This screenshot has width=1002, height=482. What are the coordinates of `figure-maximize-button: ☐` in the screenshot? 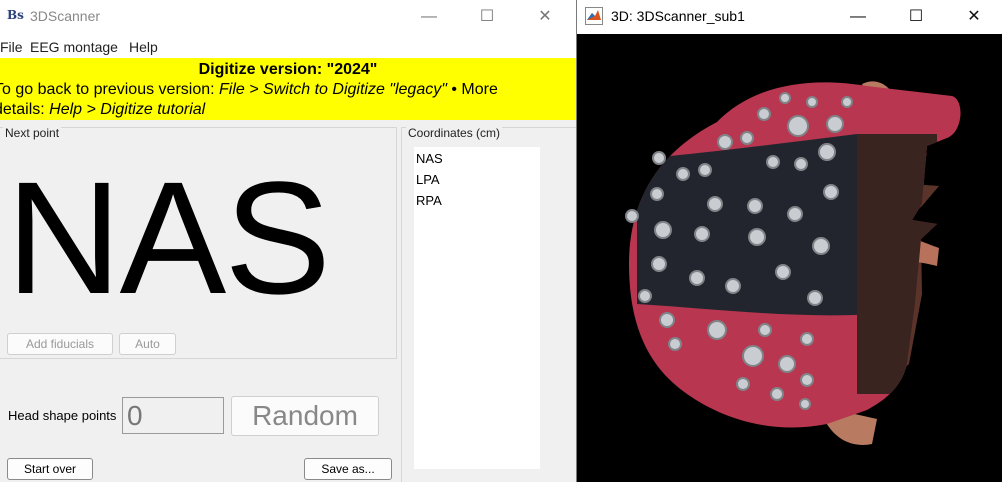 It's located at (916, 17).